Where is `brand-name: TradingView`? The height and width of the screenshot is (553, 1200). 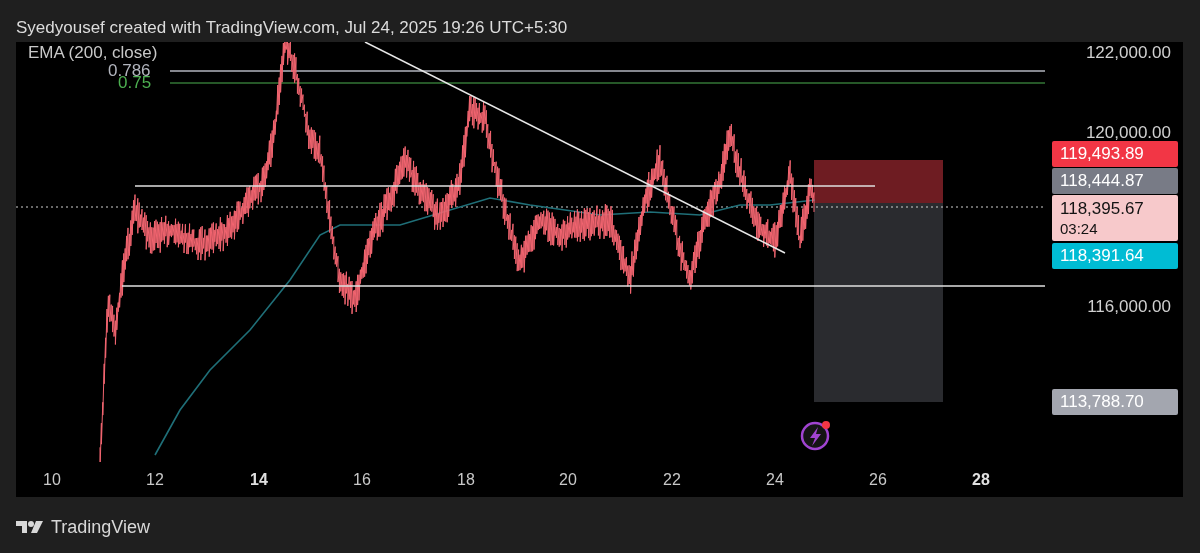
brand-name: TradingView is located at coordinates (101, 527).